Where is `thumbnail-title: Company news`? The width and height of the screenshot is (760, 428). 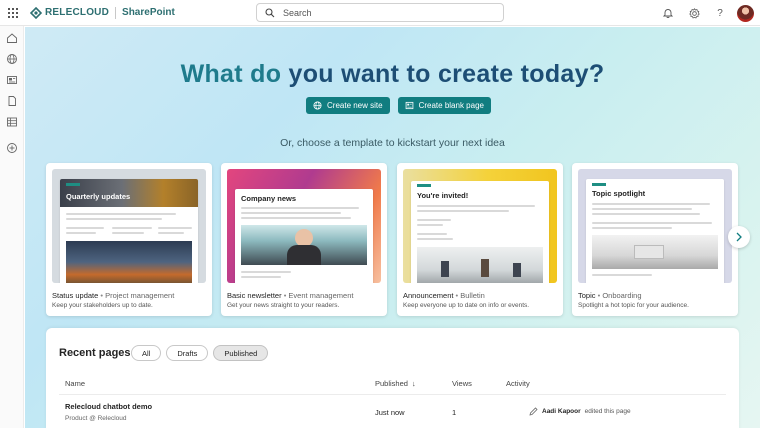
thumbnail-title: Company news is located at coordinates (269, 198).